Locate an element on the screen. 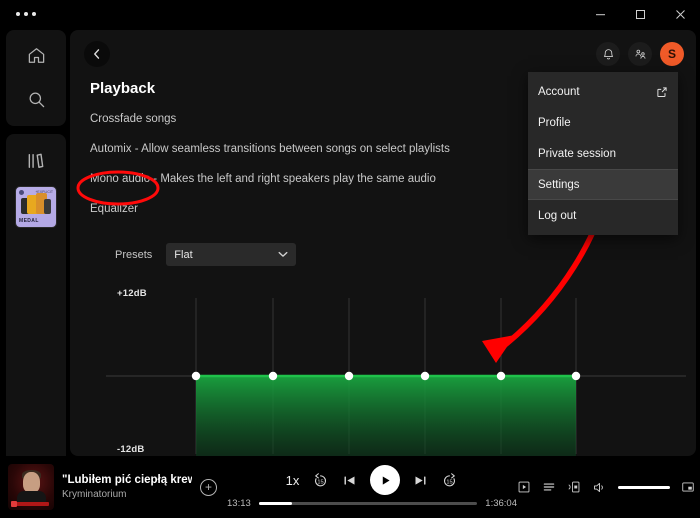 Image resolution: width=700 pixels, height=518 pixels. forward-15-icon: 15 is located at coordinates (449, 480).